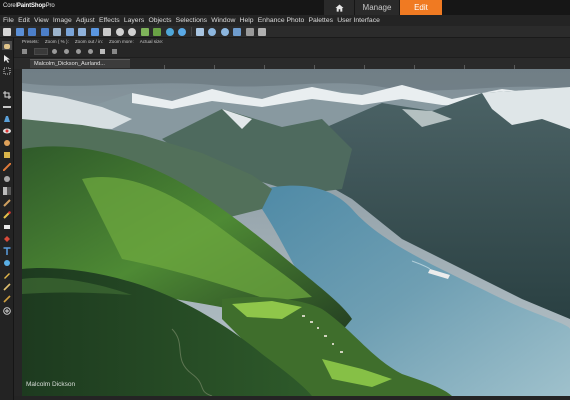  I want to click on makeover-tool, so click(7, 142).